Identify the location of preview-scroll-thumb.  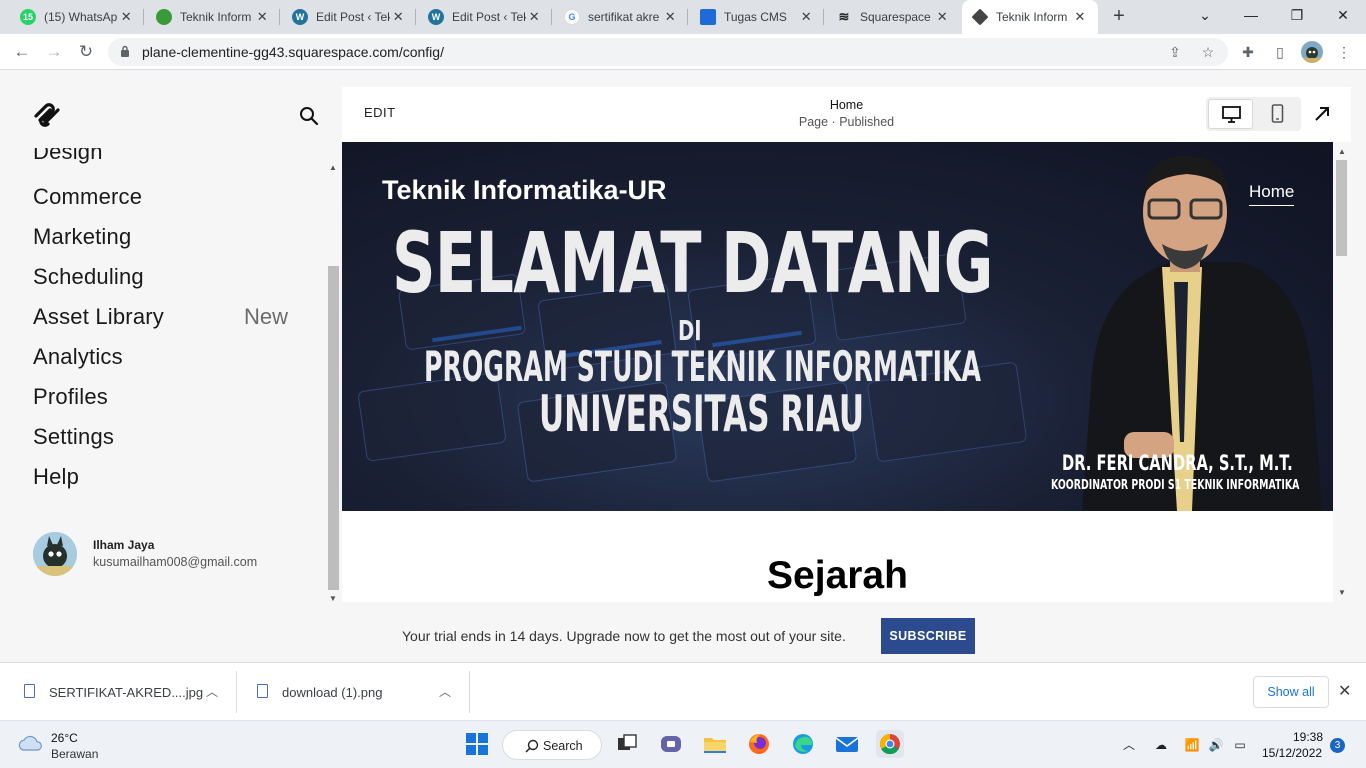
(1341, 208).